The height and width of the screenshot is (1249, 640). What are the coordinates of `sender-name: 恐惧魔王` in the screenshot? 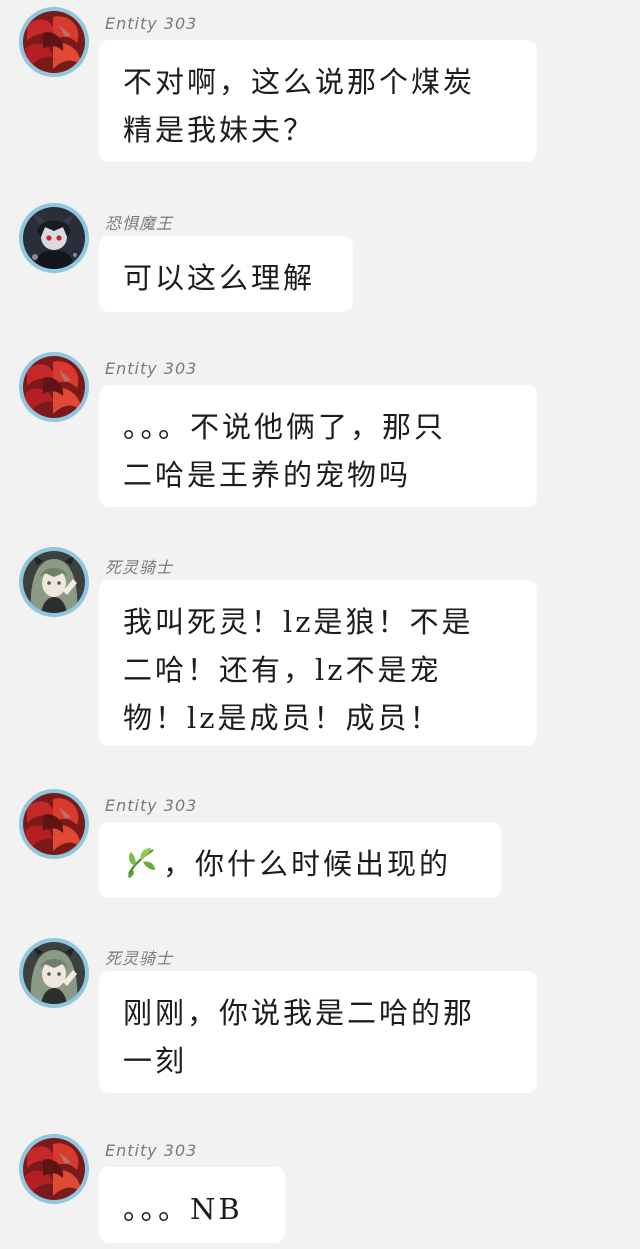 It's located at (139, 223).